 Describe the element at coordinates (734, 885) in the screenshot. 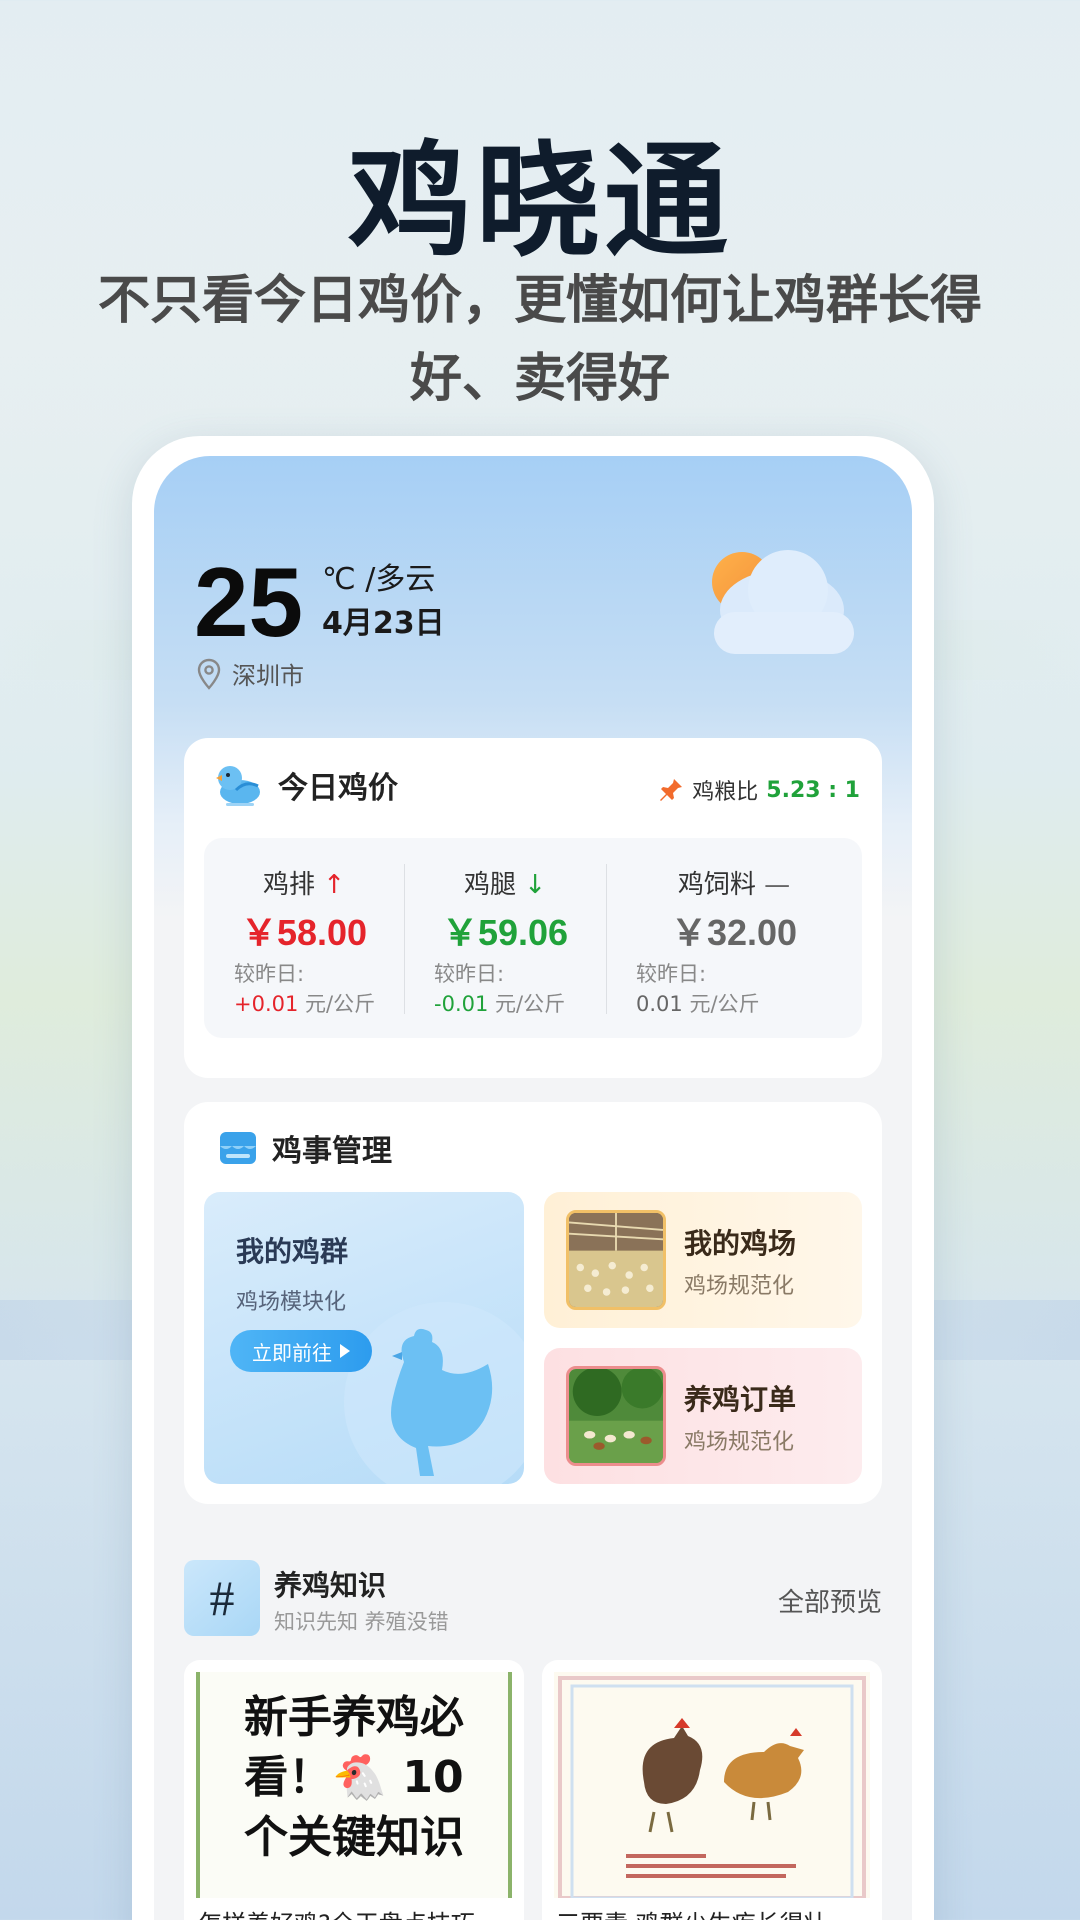

I see `price-item-name: 鸡饲料 —` at that location.